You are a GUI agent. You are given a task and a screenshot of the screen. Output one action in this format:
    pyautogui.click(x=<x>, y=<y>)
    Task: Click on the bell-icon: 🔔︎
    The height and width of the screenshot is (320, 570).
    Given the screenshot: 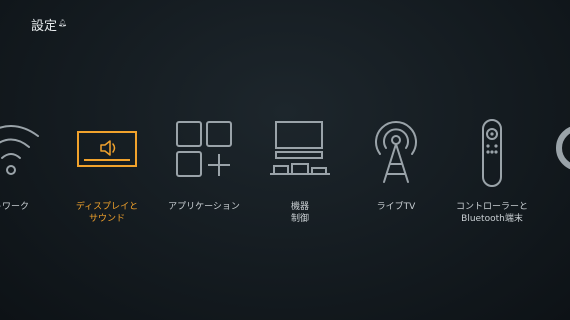 What is the action you would take?
    pyautogui.click(x=62, y=22)
    